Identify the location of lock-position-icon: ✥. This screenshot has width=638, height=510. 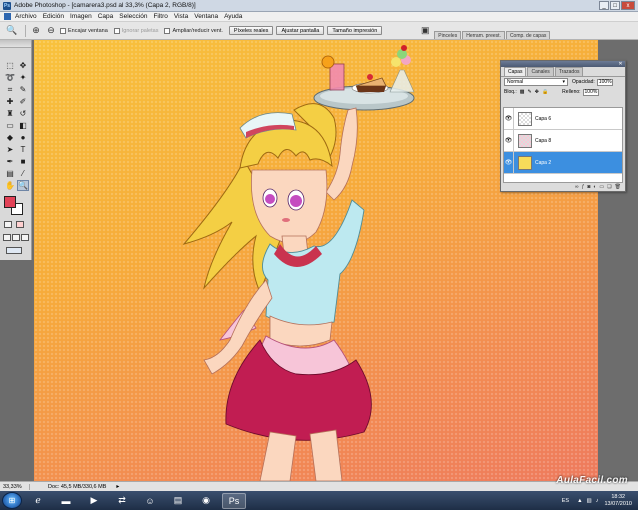
(537, 92).